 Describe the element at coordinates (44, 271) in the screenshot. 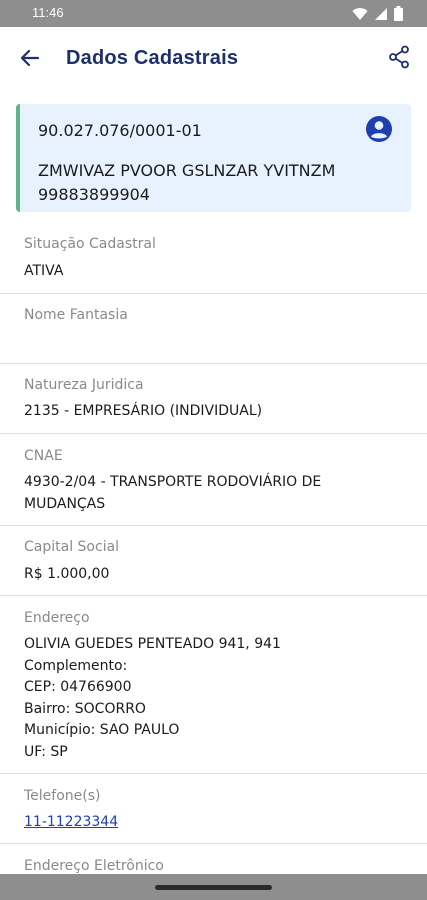

I see `field-value: ATIVA` at that location.